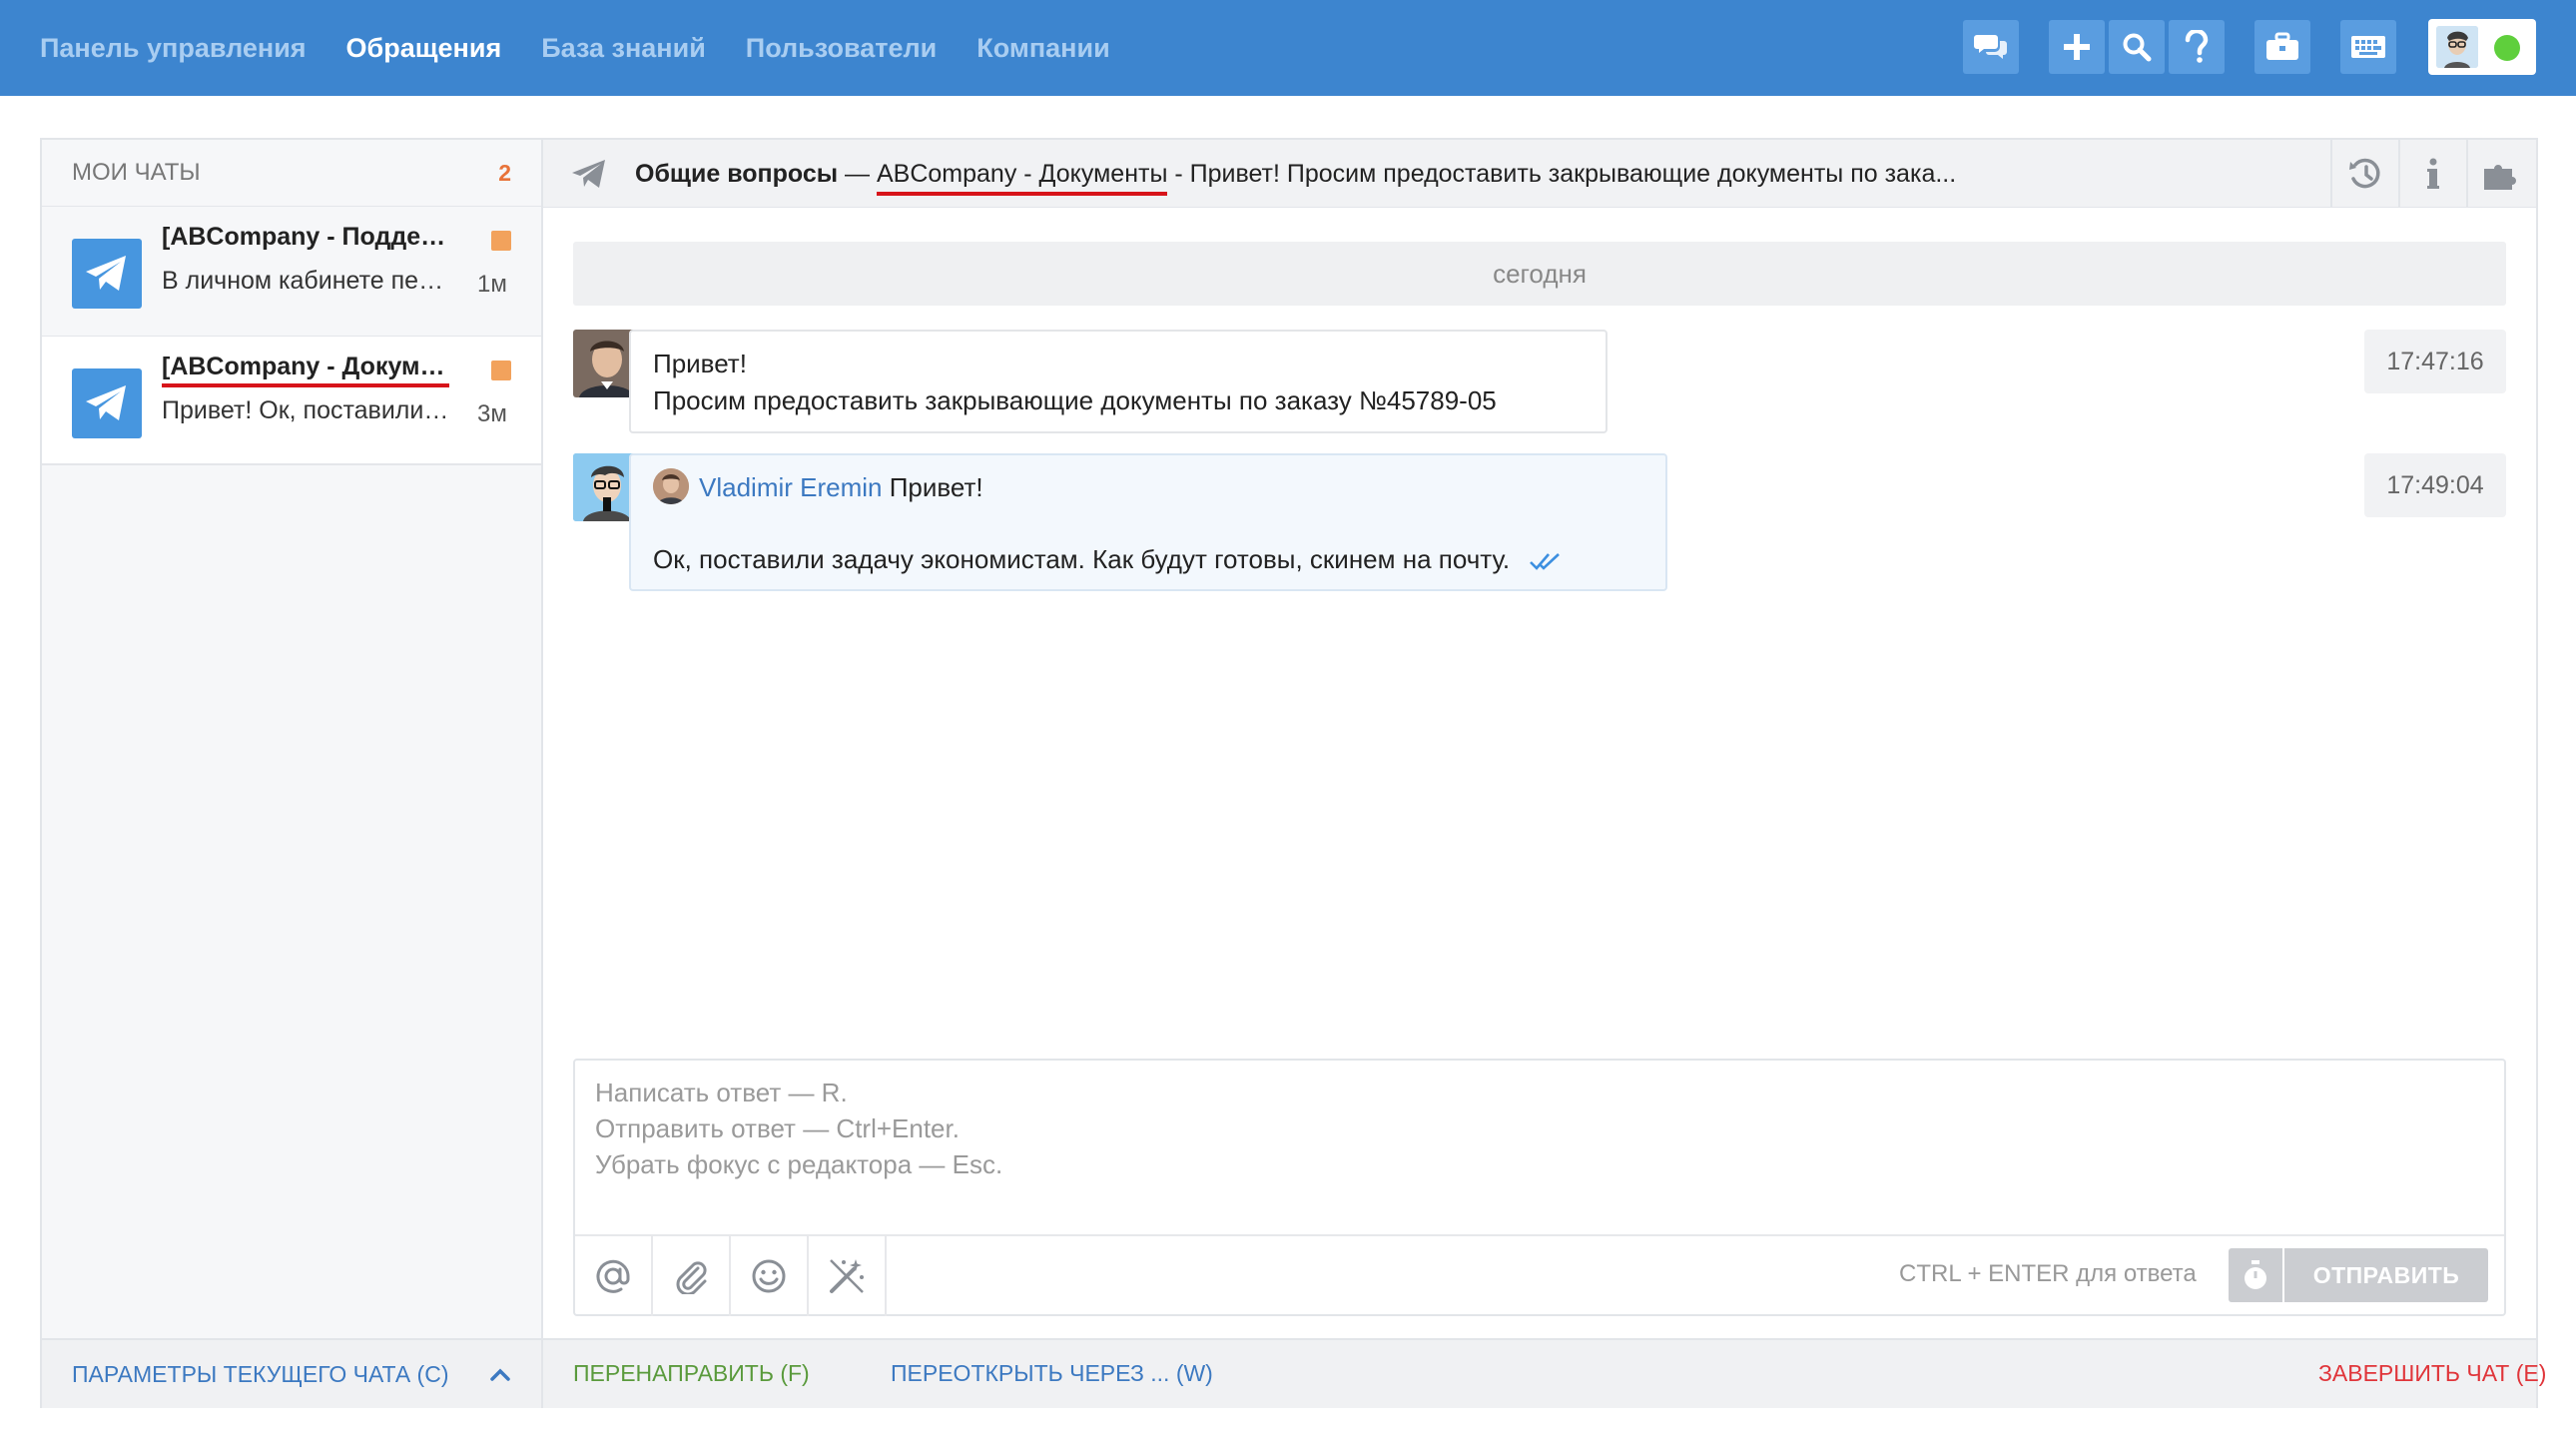 This screenshot has height=1450, width=2576. What do you see at coordinates (2482, 47) in the screenshot?
I see `user-menu` at bounding box center [2482, 47].